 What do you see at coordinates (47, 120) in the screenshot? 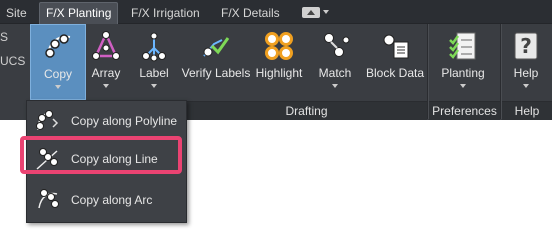
I see `copy-along-polyline-icon` at bounding box center [47, 120].